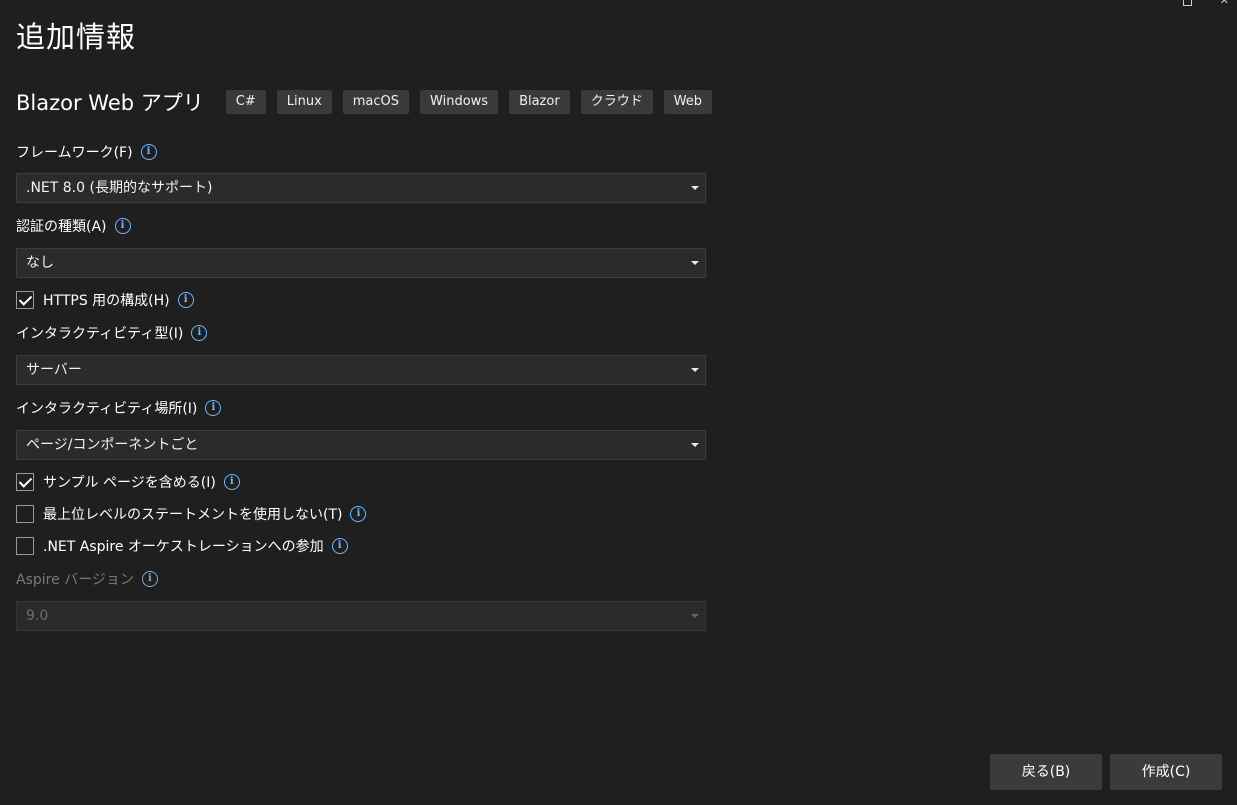 This screenshot has height=805, width=1237. Describe the element at coordinates (361, 188) in the screenshot. I see `framework-select: .NET 8.0 (長期的なサポート)` at that location.